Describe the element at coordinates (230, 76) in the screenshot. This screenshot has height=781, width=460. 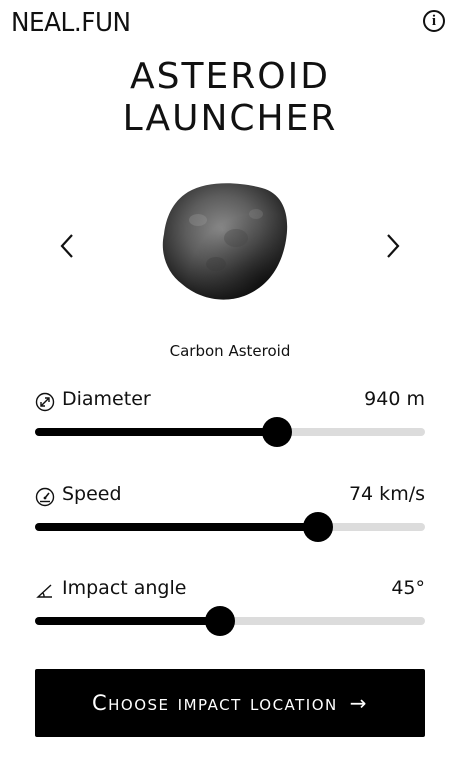
I see `page-title-line-1: ASTEROID` at that location.